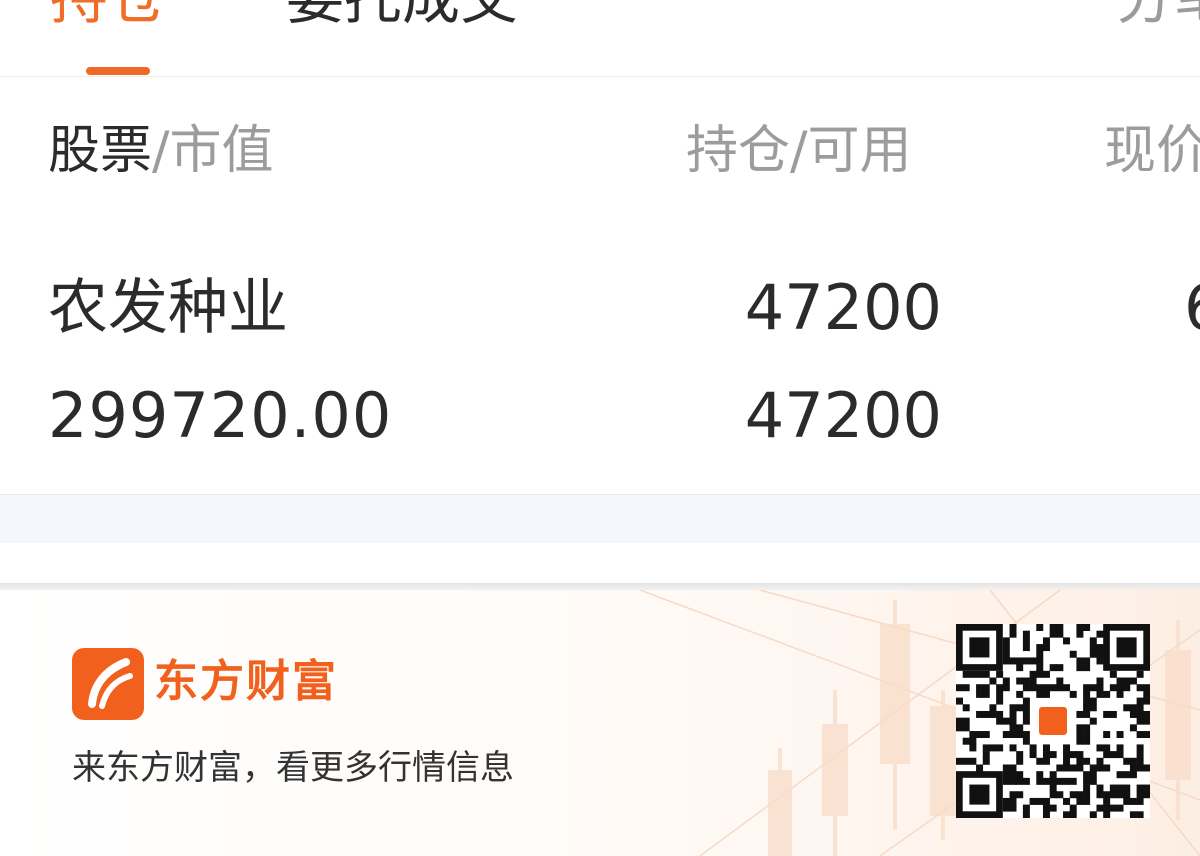  Describe the element at coordinates (293, 768) in the screenshot. I see `banner-slogan: 来东方财富，看更多行情信息` at that location.